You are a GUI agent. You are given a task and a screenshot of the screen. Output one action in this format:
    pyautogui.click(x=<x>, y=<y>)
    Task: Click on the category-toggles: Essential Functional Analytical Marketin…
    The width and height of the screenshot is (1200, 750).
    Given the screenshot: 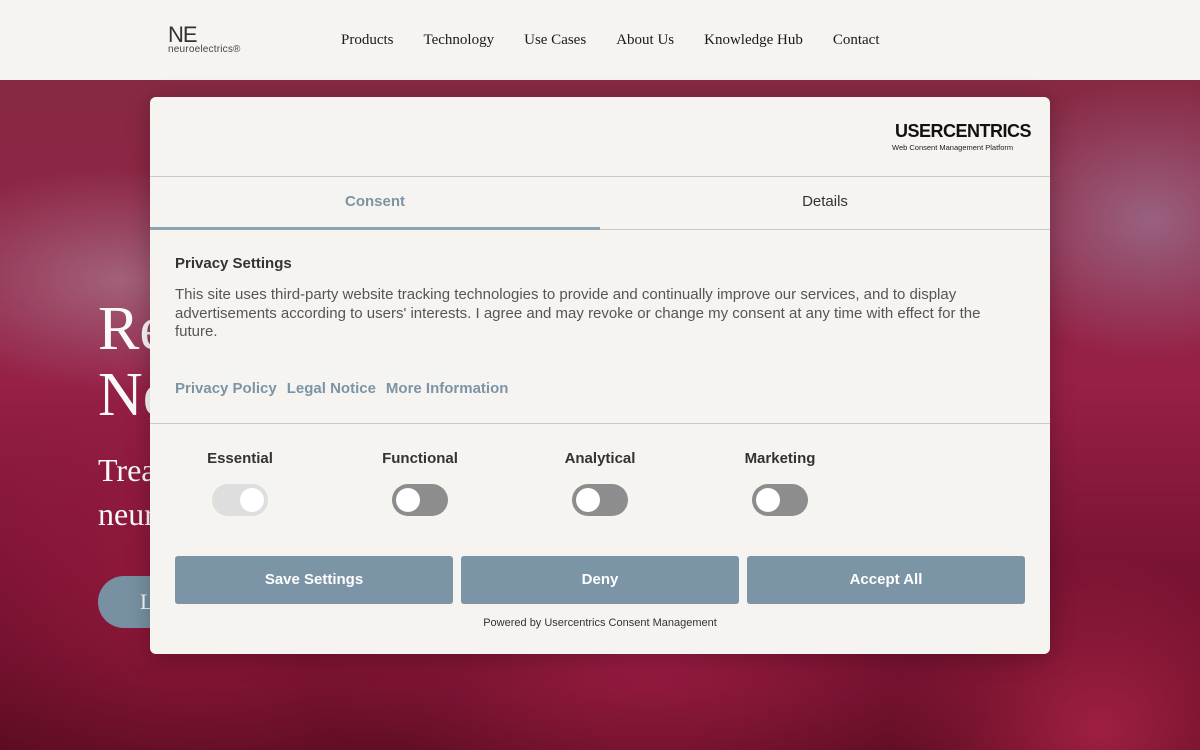 What is the action you would take?
    pyautogui.click(x=600, y=485)
    